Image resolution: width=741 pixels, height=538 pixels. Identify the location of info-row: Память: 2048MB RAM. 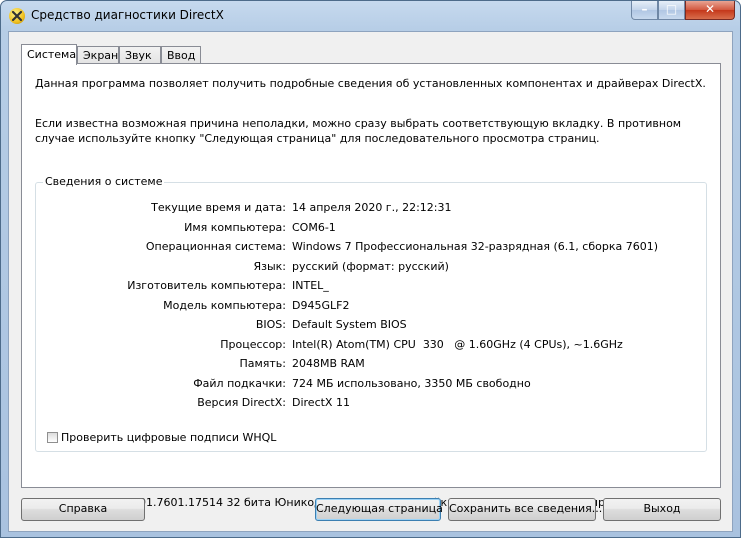
(366, 364).